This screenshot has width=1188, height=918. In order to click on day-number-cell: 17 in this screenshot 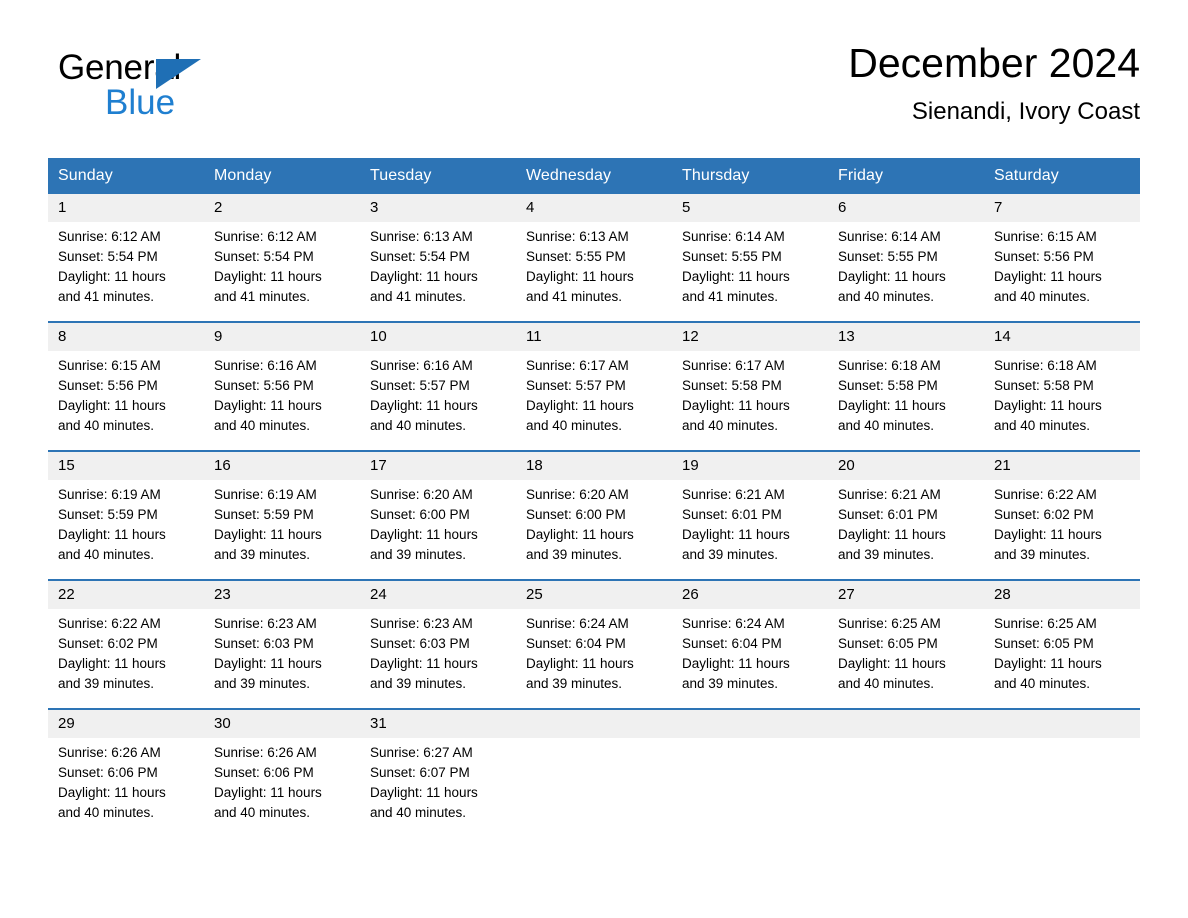, I will do `click(438, 465)`.